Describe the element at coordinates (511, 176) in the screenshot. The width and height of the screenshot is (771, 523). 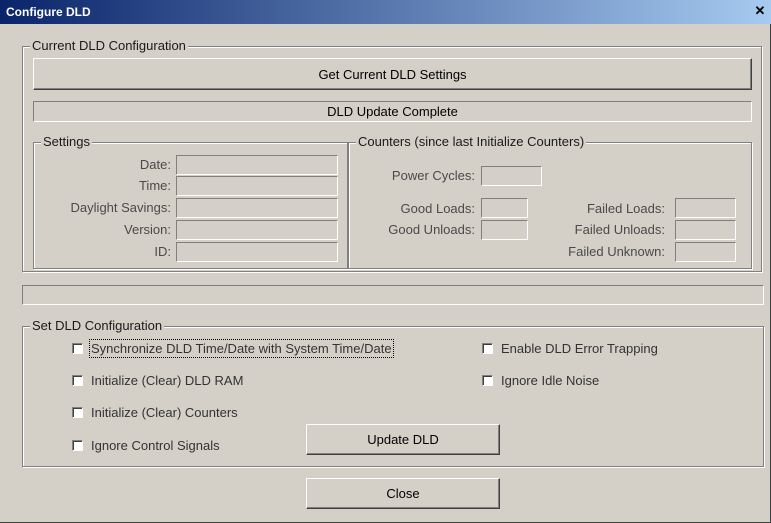
I see `power-cycles-field` at that location.